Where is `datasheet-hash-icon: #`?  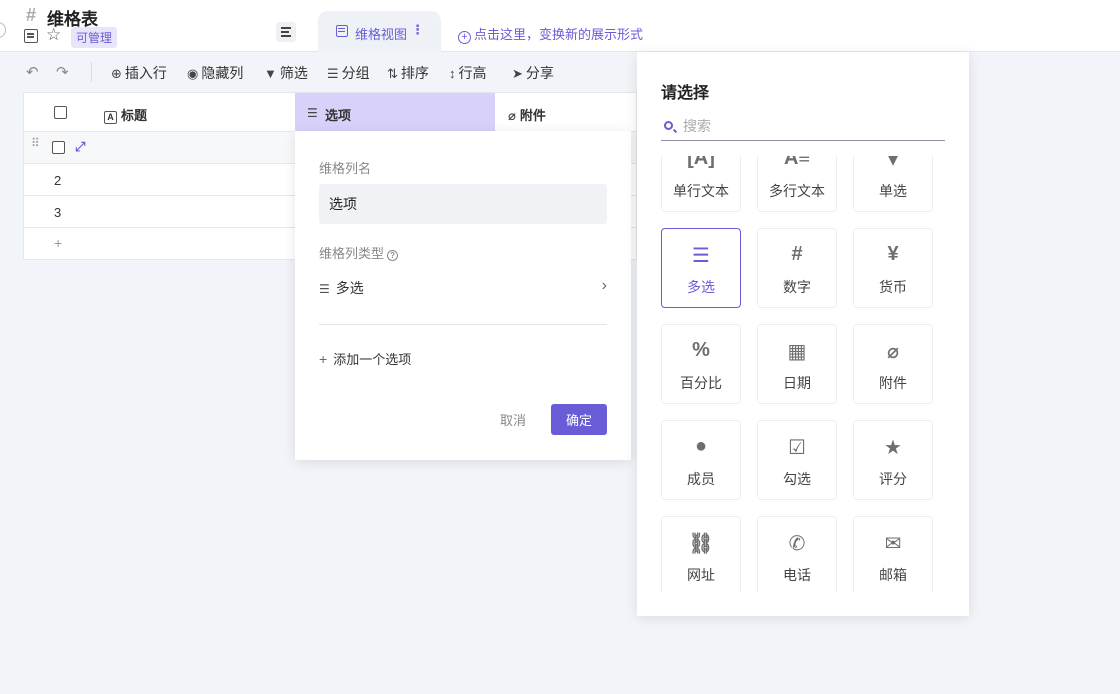
datasheet-hash-icon: # is located at coordinates (31, 15).